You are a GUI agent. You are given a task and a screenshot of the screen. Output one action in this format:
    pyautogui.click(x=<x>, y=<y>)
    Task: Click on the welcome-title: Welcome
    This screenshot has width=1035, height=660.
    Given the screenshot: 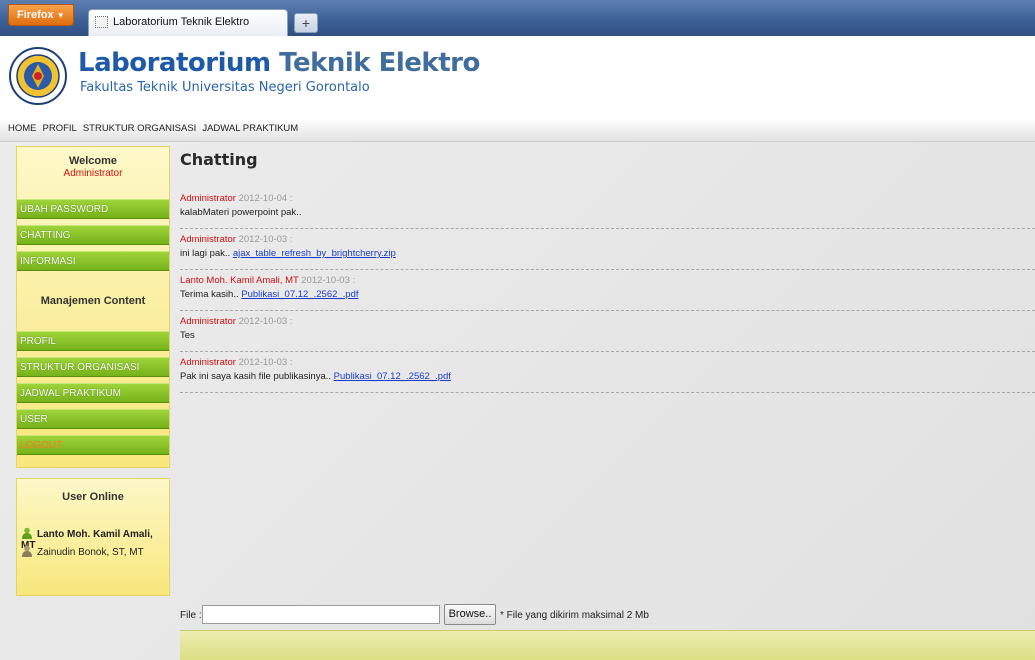 What is the action you would take?
    pyautogui.click(x=93, y=161)
    